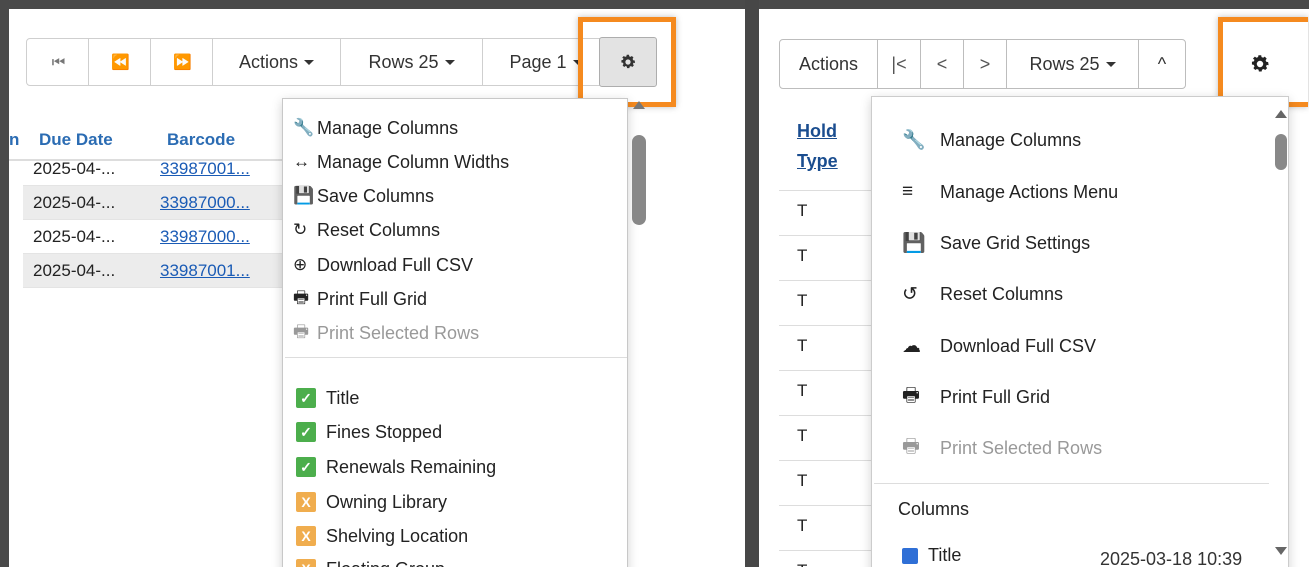 This screenshot has width=1309, height=567. What do you see at coordinates (306, 432) in the screenshot?
I see `checkbox-checked-icon: ✓` at bounding box center [306, 432].